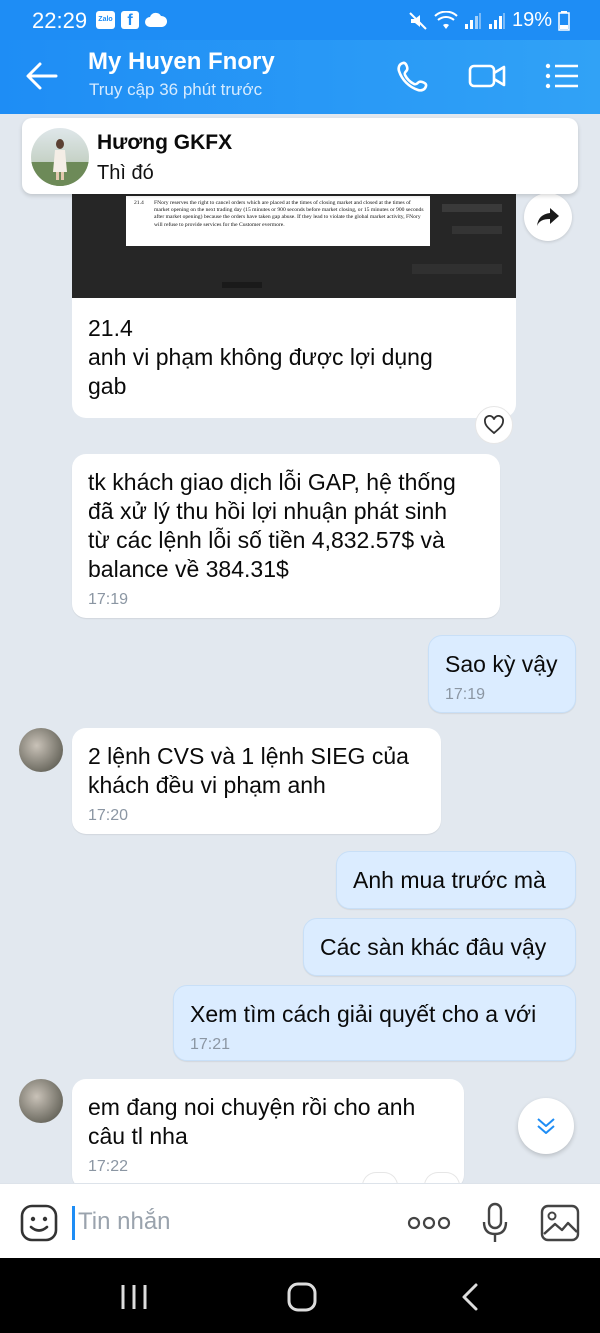 This screenshot has width=600, height=1333. I want to click on home-icon, so click(302, 1297).